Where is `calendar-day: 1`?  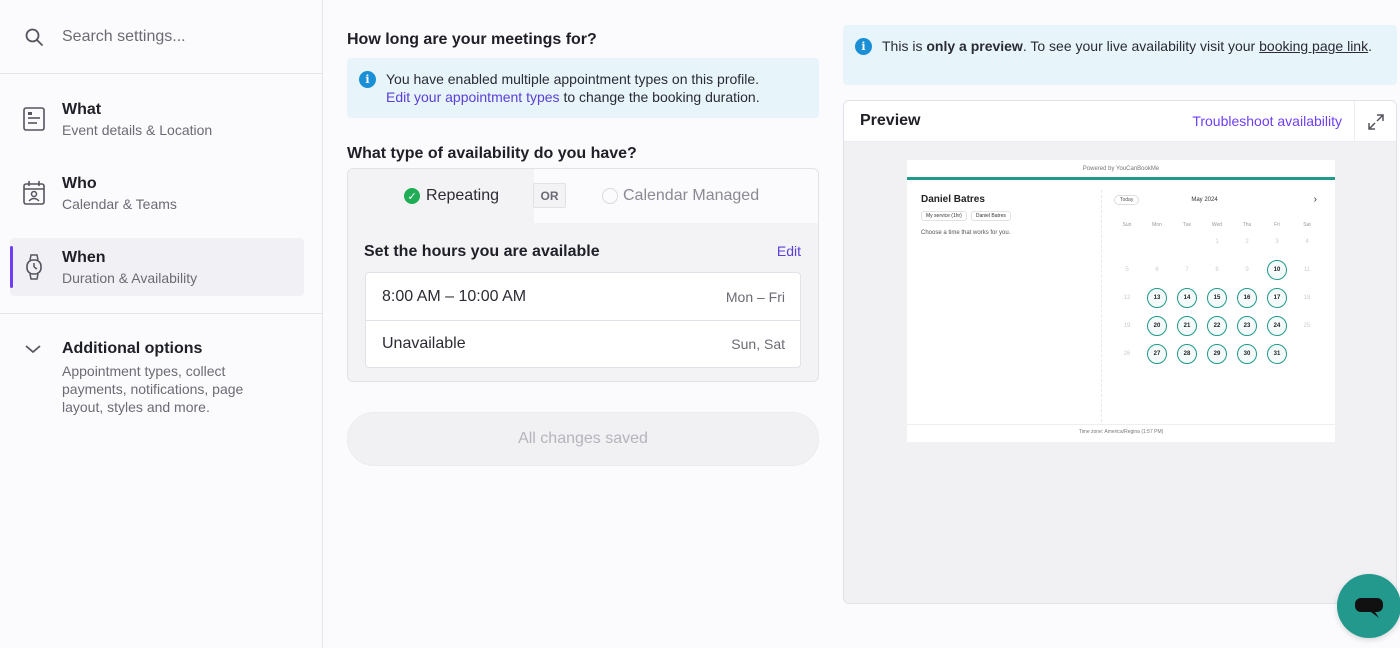
calendar-day: 1 is located at coordinates (1217, 242).